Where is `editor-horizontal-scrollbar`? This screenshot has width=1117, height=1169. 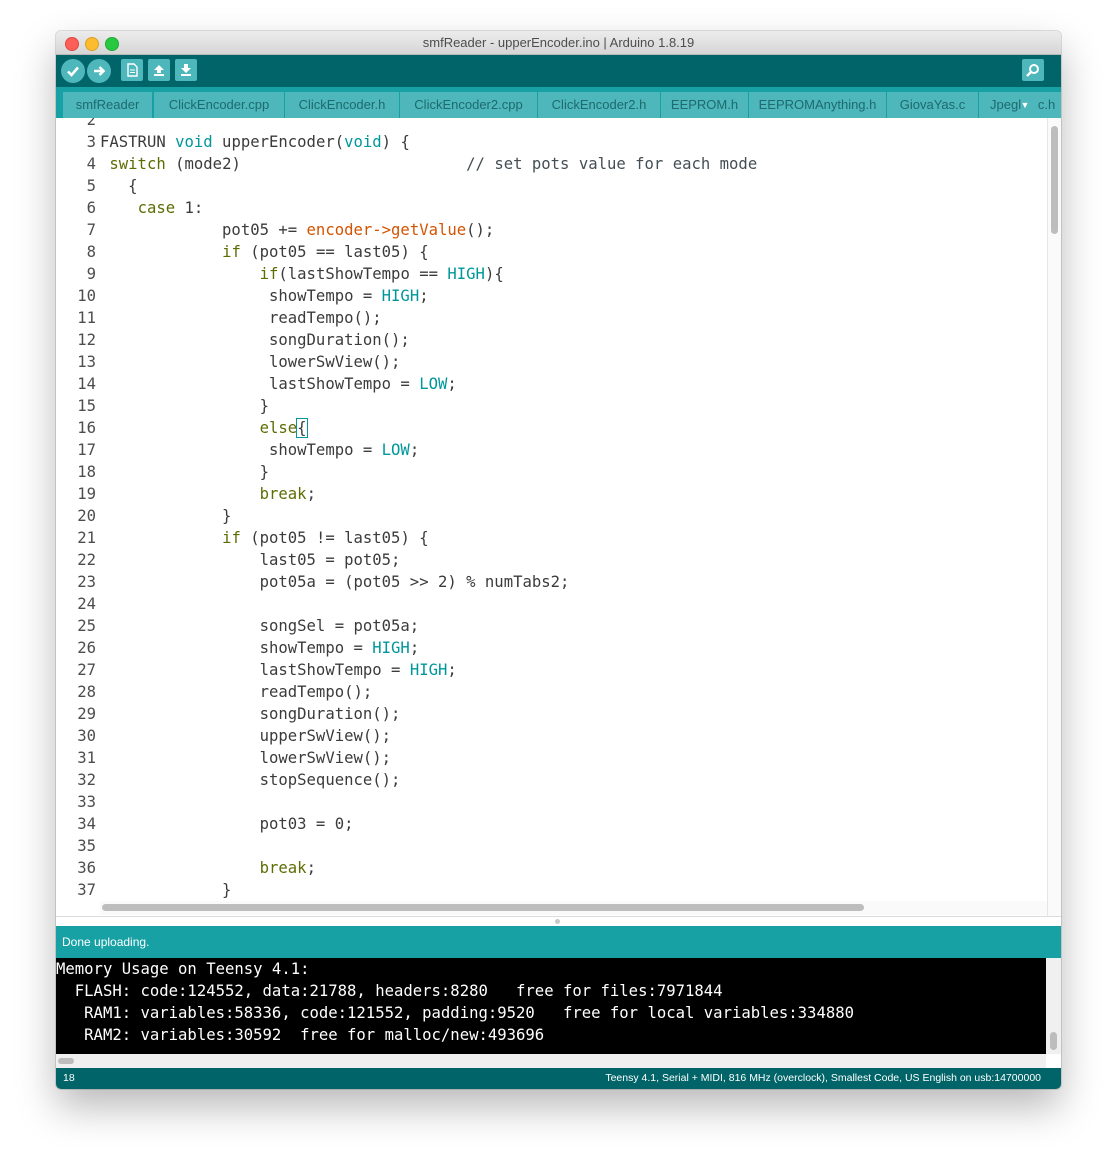 editor-horizontal-scrollbar is located at coordinates (573, 908).